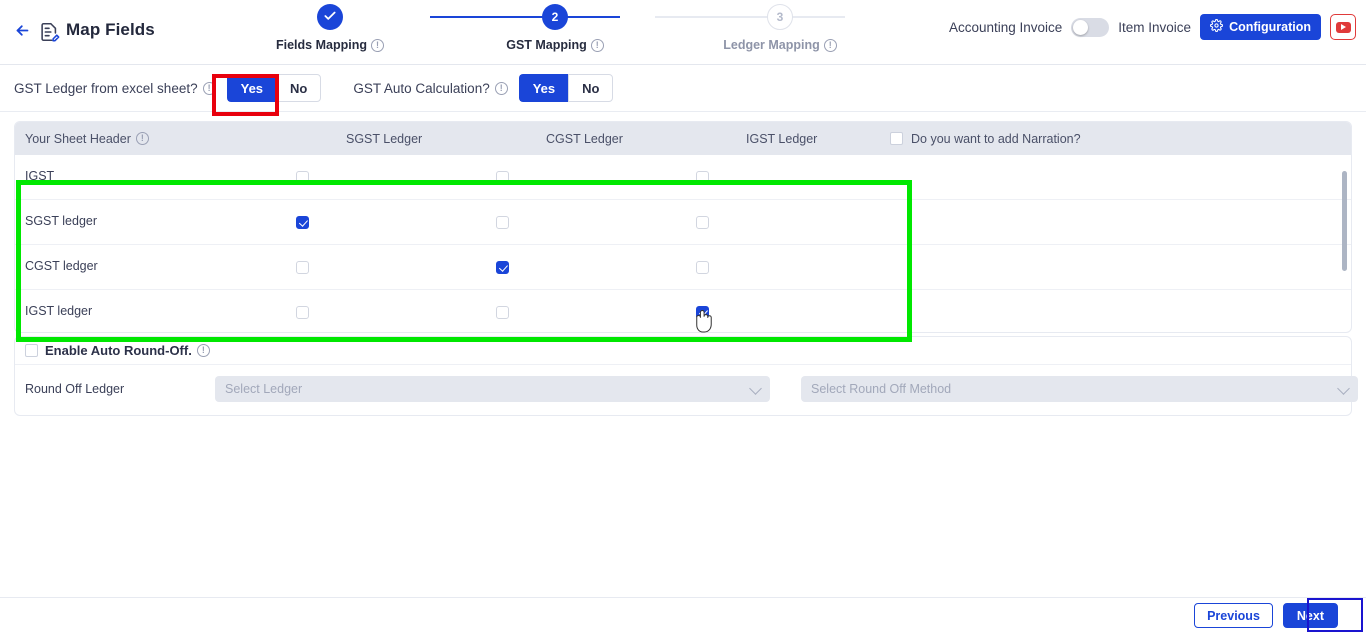 This screenshot has width=1366, height=633. I want to click on configuration-button: Configuration, so click(1260, 27).